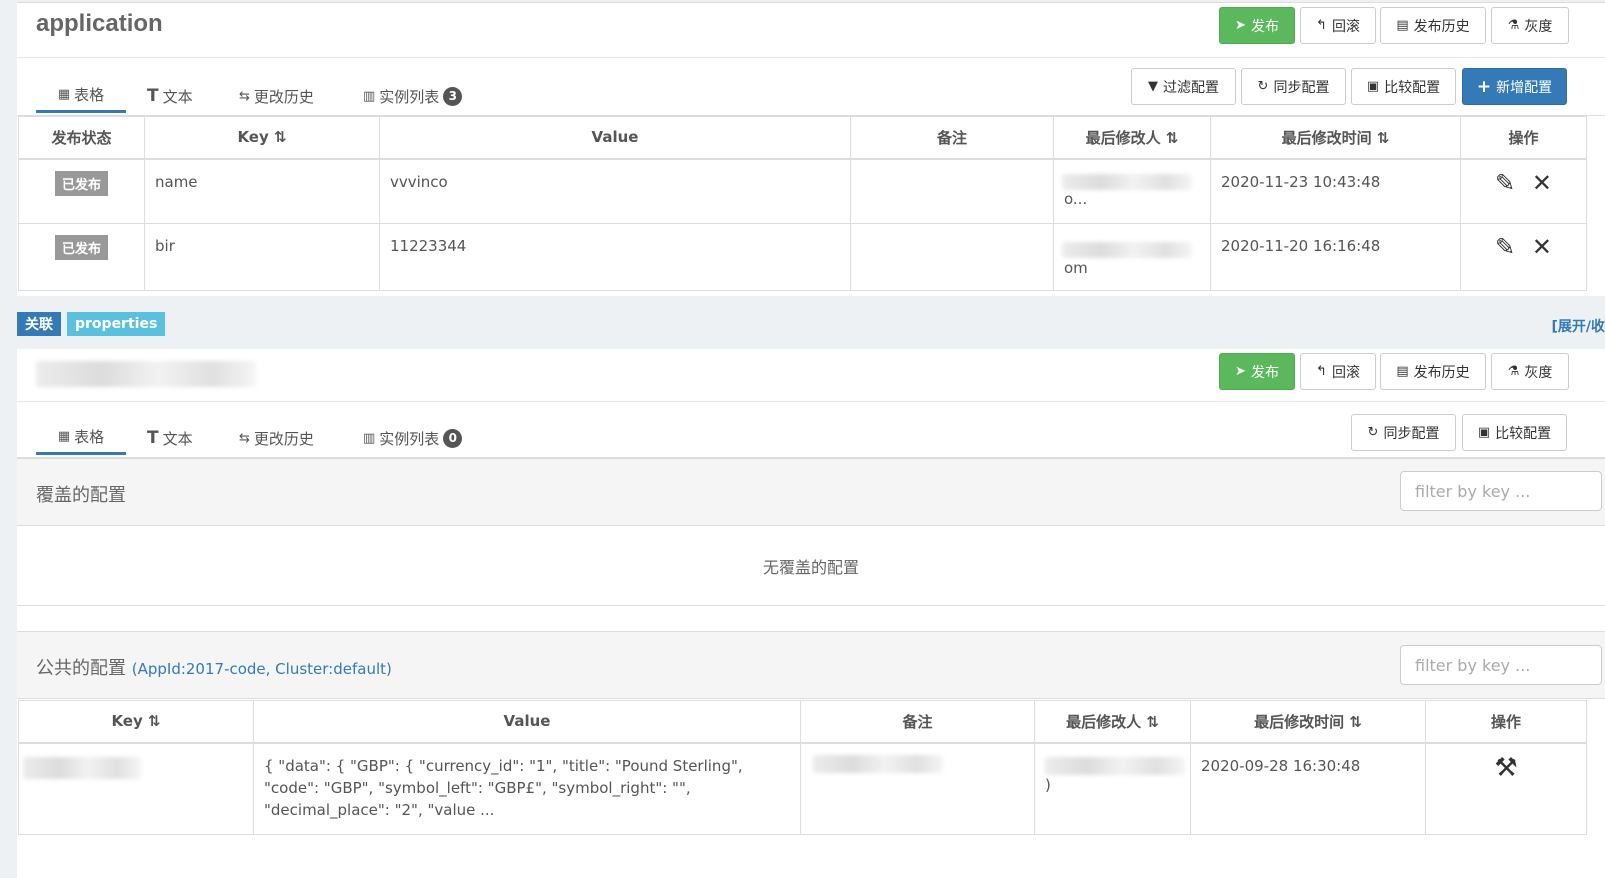  I want to click on namespace-labels: 关联 properties, so click(91, 324).